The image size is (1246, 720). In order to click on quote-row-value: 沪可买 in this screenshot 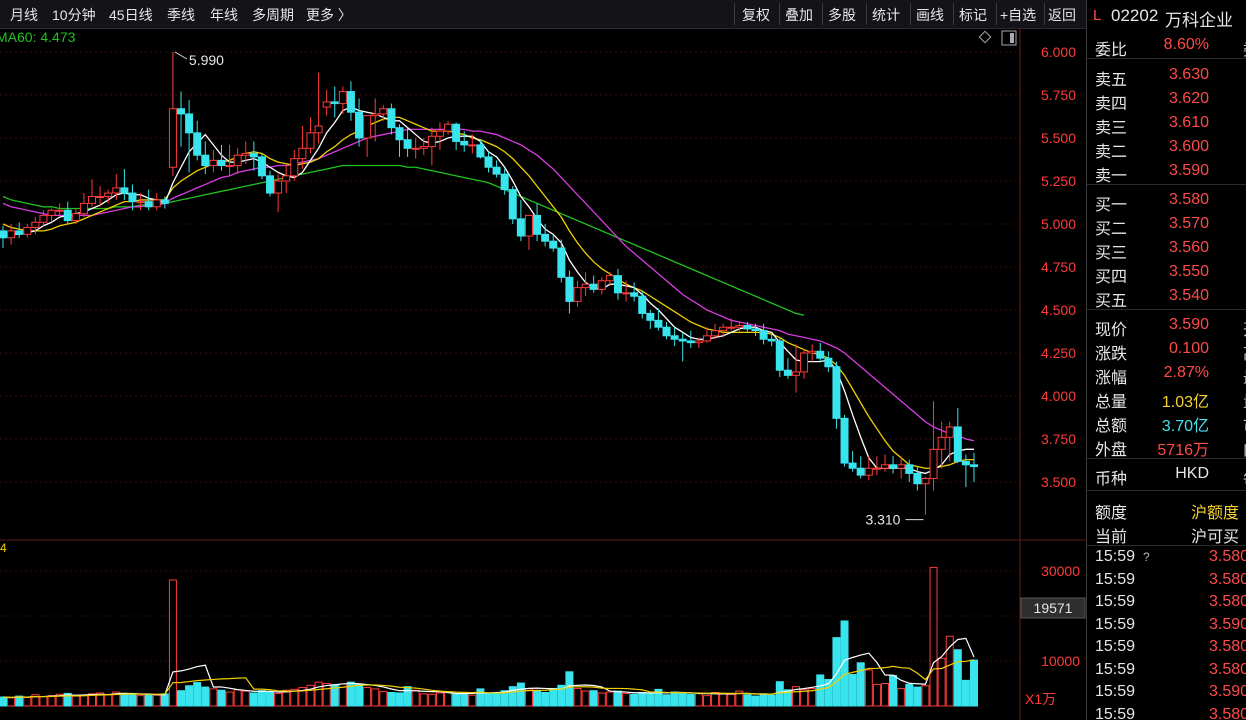, I will do `click(1215, 537)`.